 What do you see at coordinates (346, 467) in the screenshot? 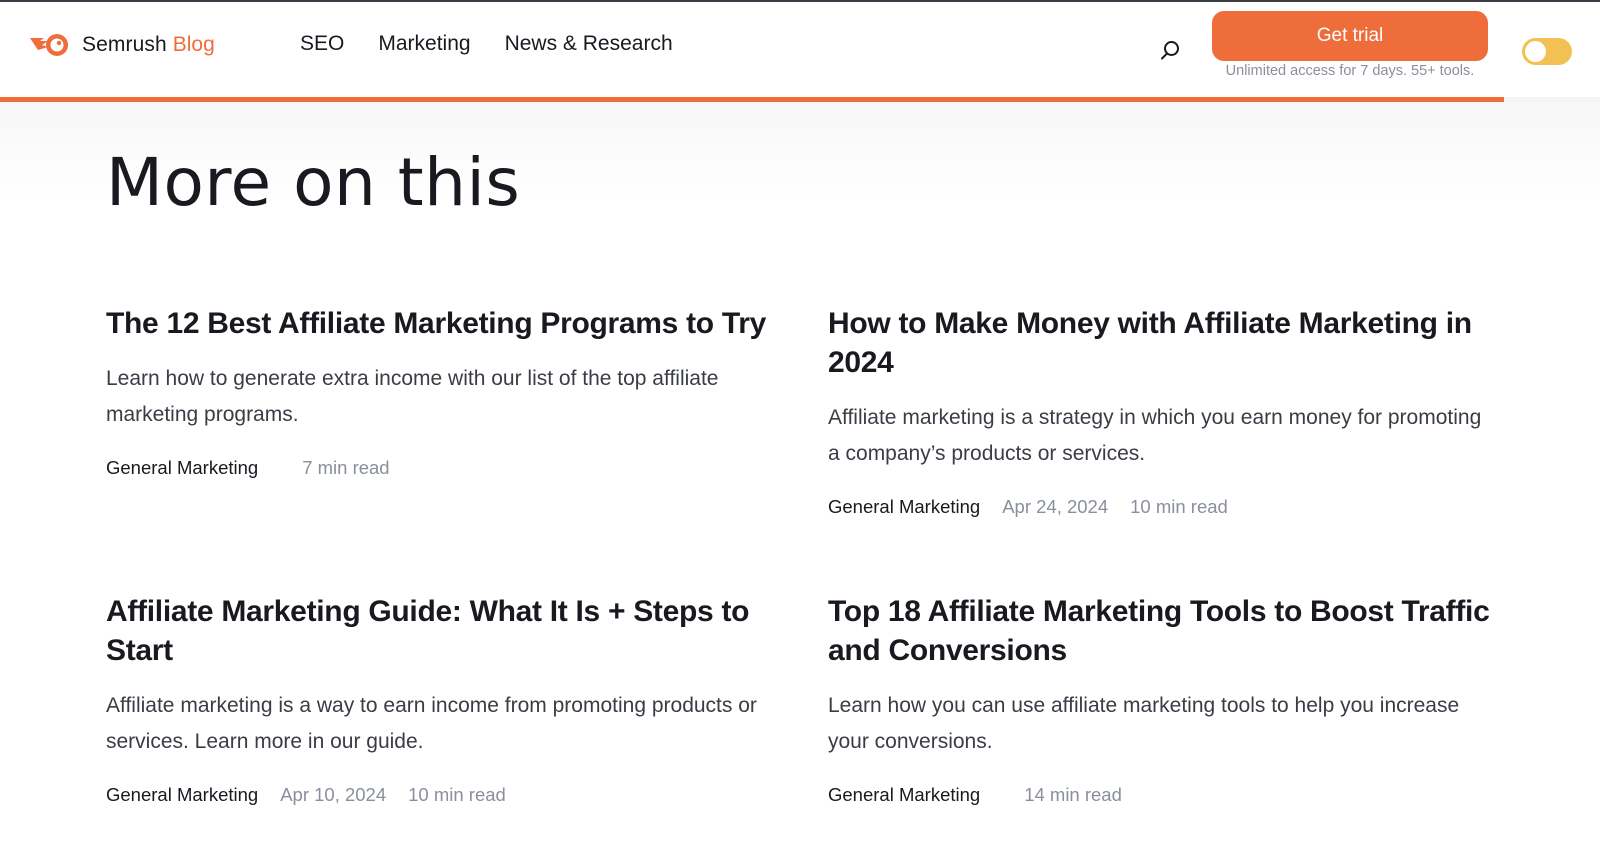
I see `article-read-time: 7 min read` at bounding box center [346, 467].